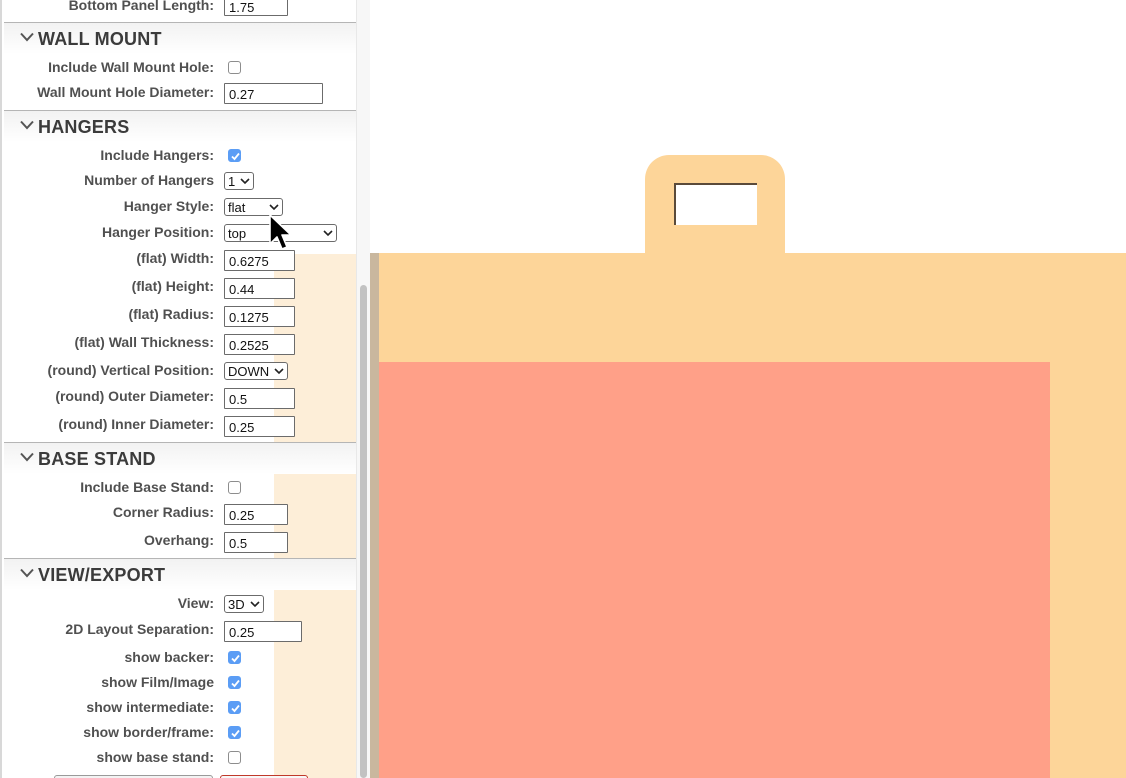 This screenshot has width=1126, height=778. Describe the element at coordinates (150, 707) in the screenshot. I see `show-intermediate-label: show intermediate:` at that location.